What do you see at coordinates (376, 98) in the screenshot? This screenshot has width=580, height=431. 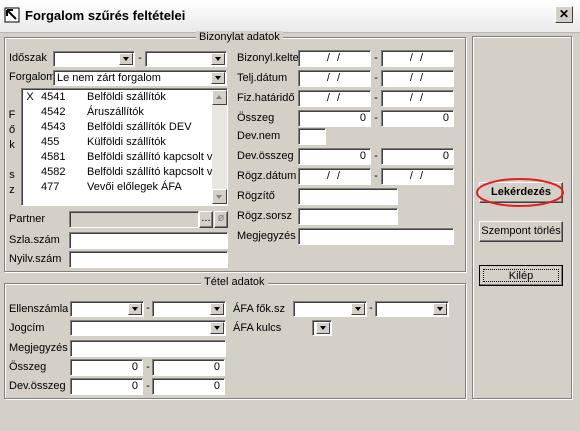 I see `fizhatarido-dash: -` at bounding box center [376, 98].